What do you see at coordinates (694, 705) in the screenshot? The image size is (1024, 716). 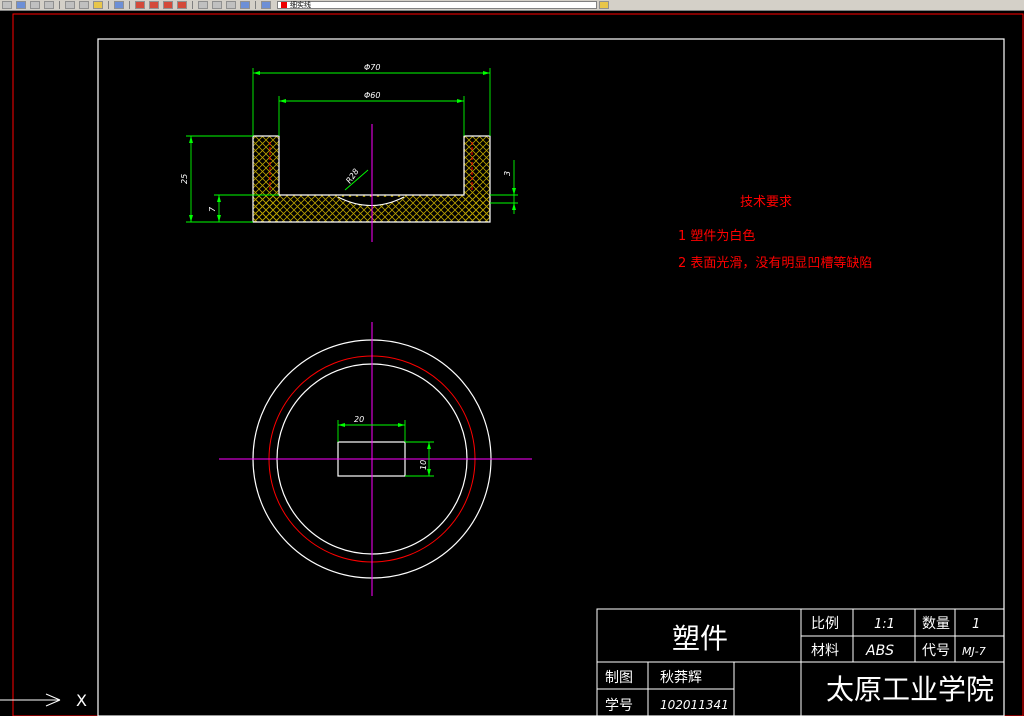 I see `student-id-value: 102011341` at bounding box center [694, 705].